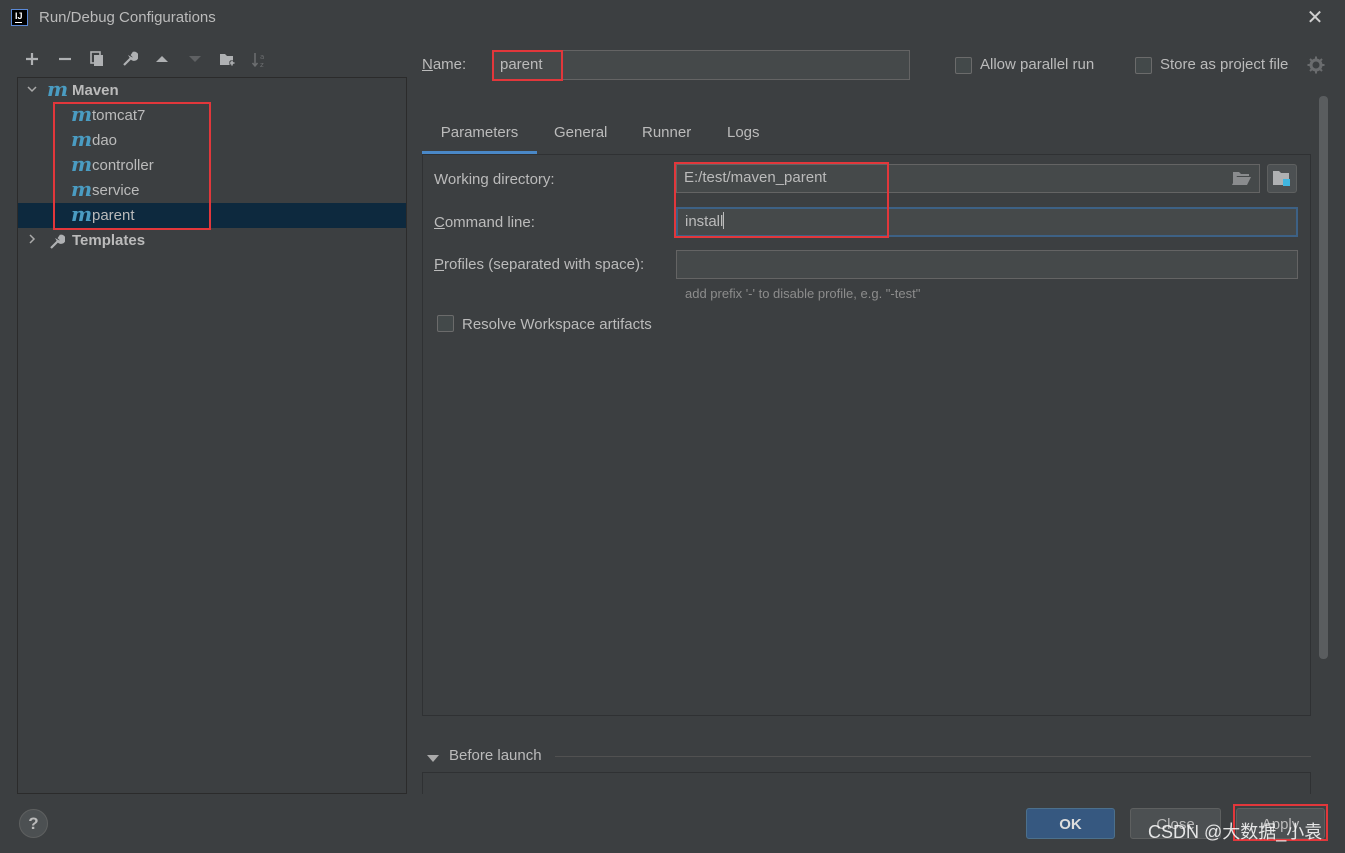 Image resolution: width=1345 pixels, height=853 pixels. What do you see at coordinates (449, 64) in the screenshot?
I see `name-label-text: ame:` at bounding box center [449, 64].